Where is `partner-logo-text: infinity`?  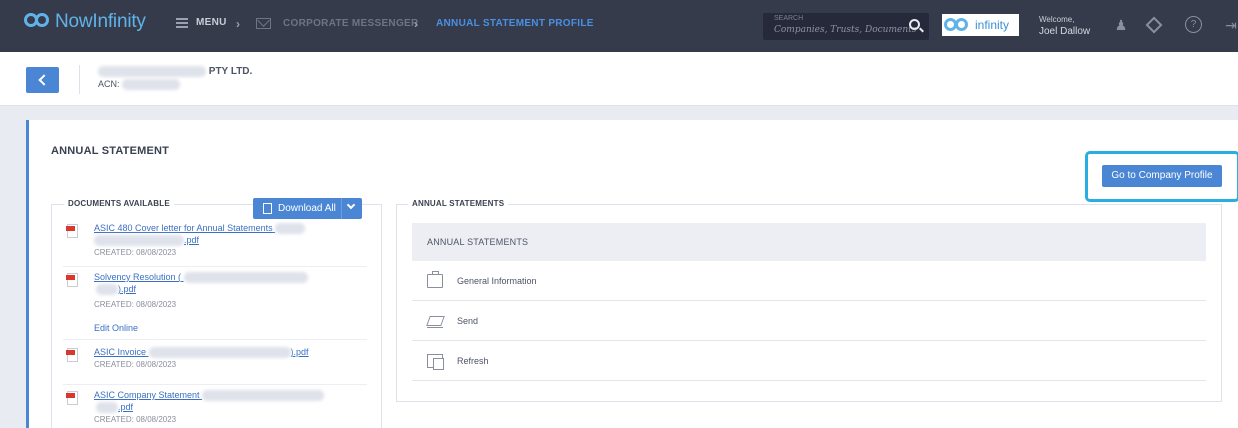
partner-logo-text: infinity is located at coordinates (992, 25).